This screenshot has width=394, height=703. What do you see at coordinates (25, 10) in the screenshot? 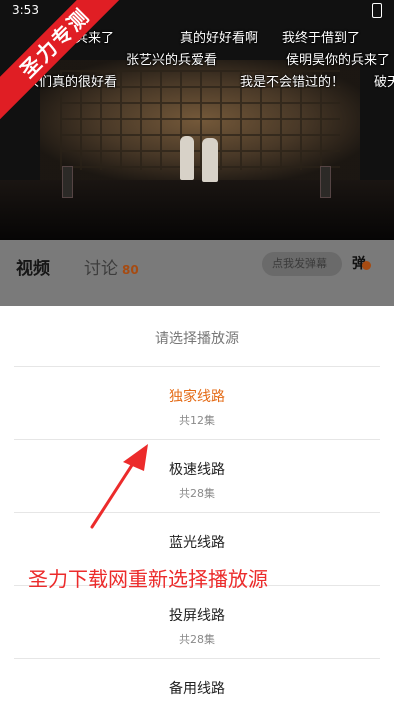
I see `status-time: 3:53` at bounding box center [25, 10].